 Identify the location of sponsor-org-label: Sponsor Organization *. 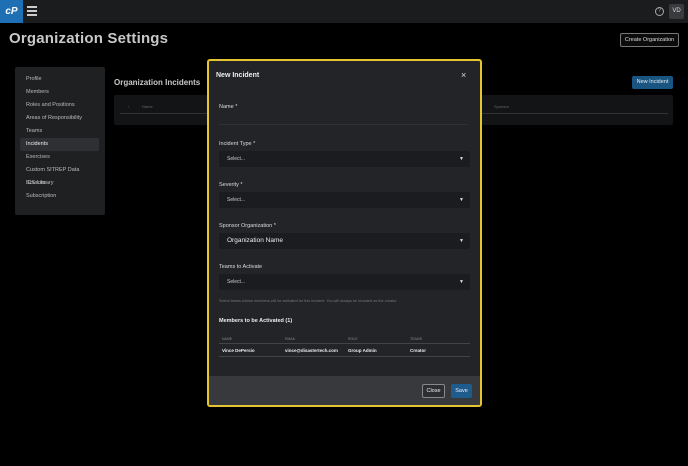
(247, 226).